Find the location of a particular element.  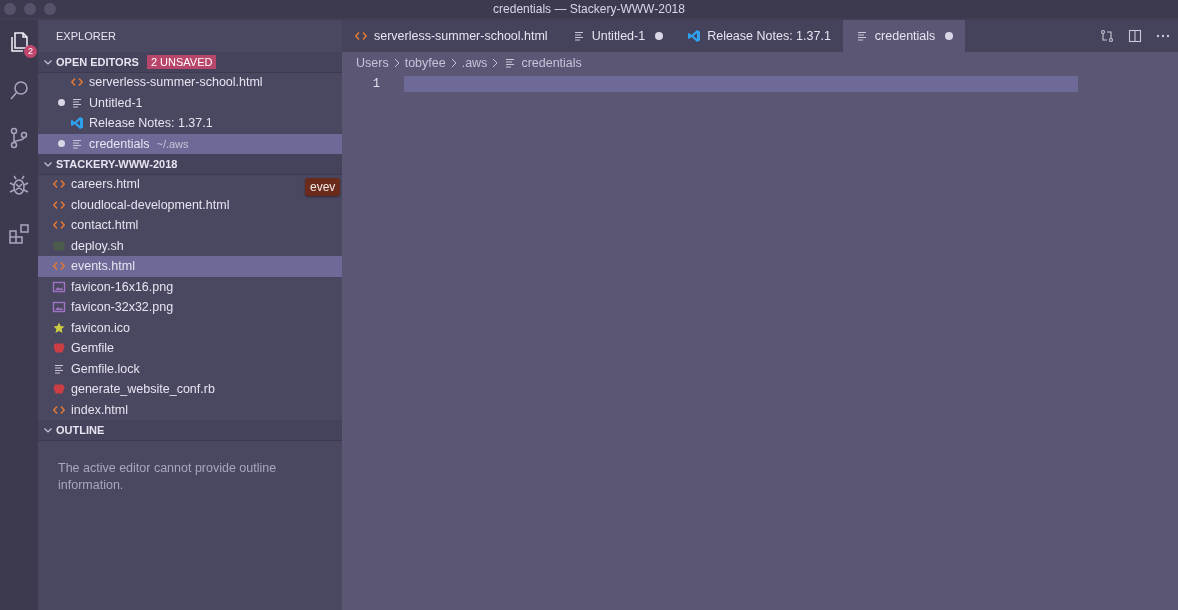

tooltip: evev is located at coordinates (323, 187).